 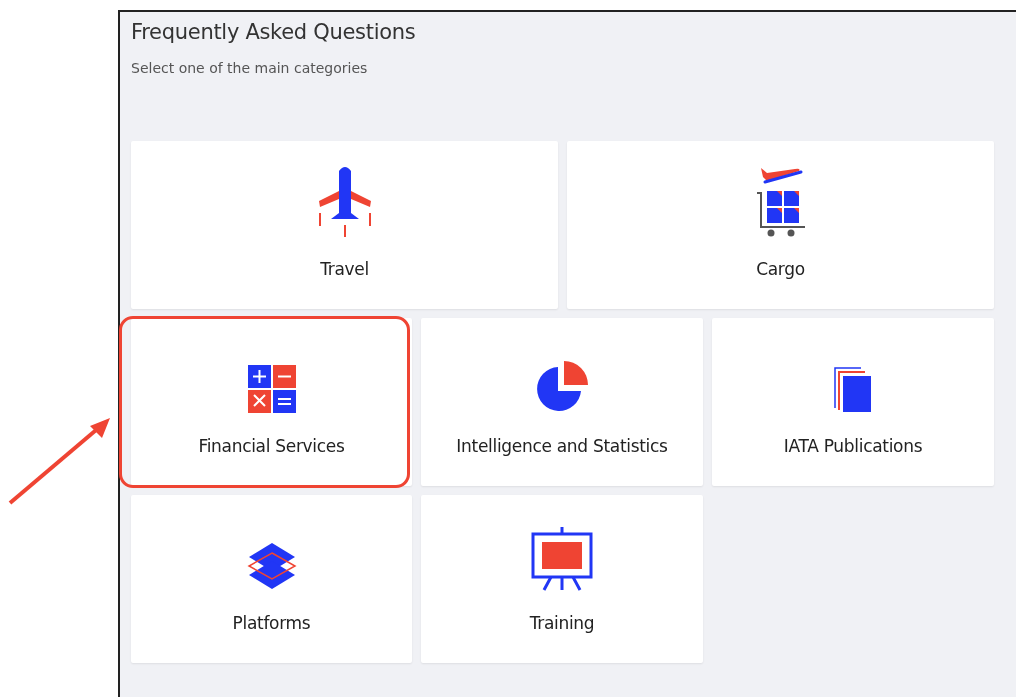 I want to click on page-title: Frequently Asked Questions, so click(x=274, y=32).